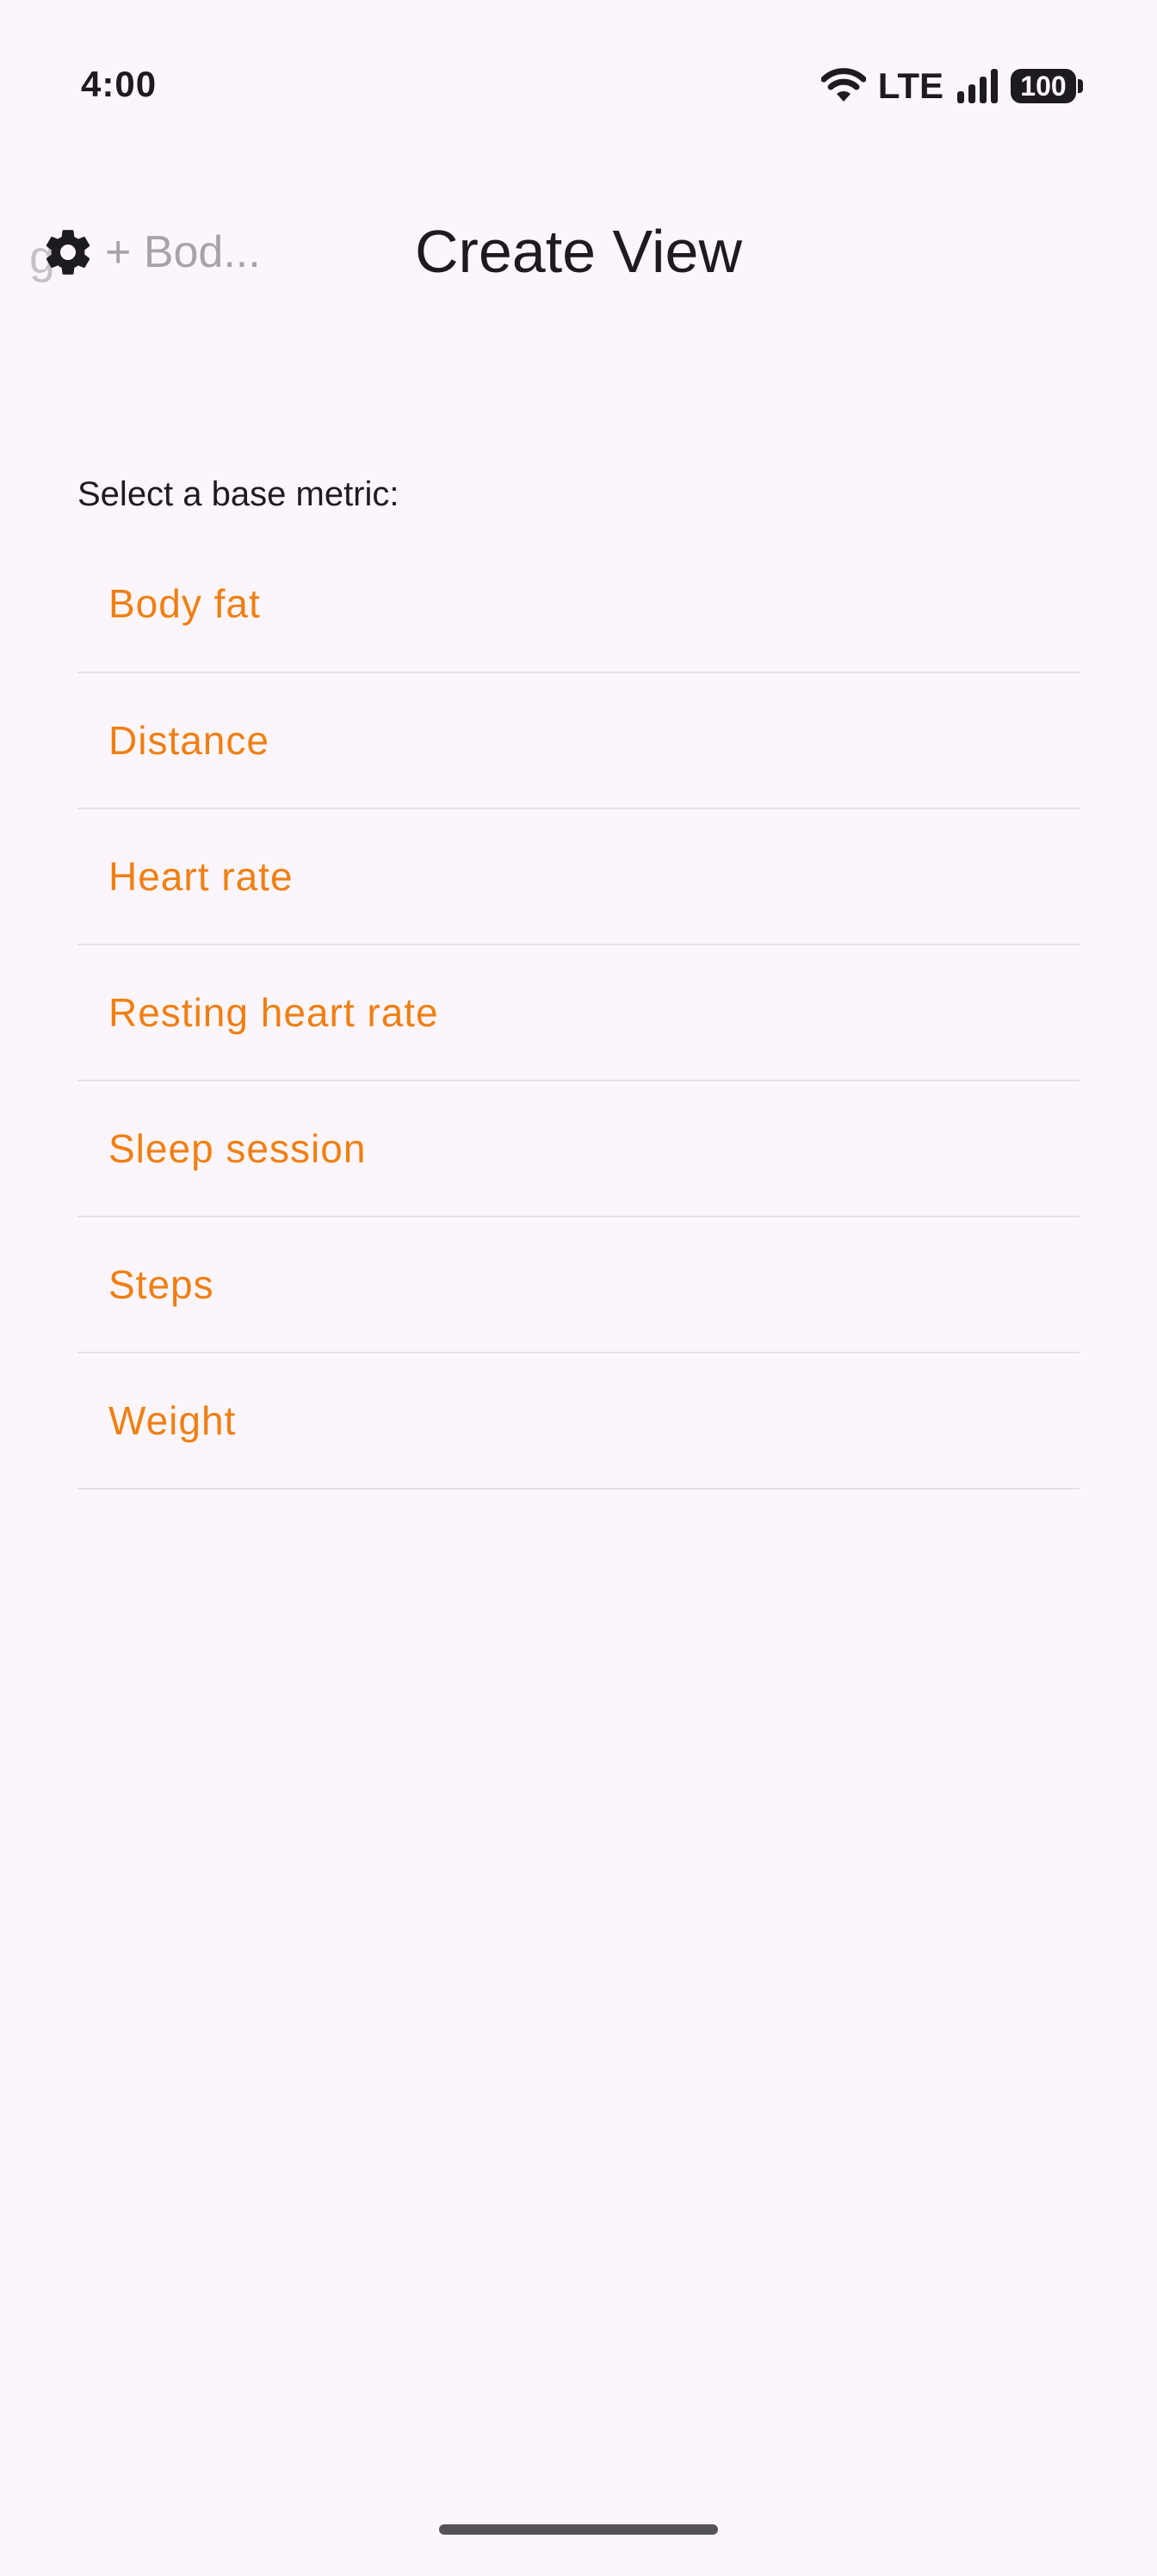  I want to click on top-app-bar: g + Bod... Create View, so click(579, 254).